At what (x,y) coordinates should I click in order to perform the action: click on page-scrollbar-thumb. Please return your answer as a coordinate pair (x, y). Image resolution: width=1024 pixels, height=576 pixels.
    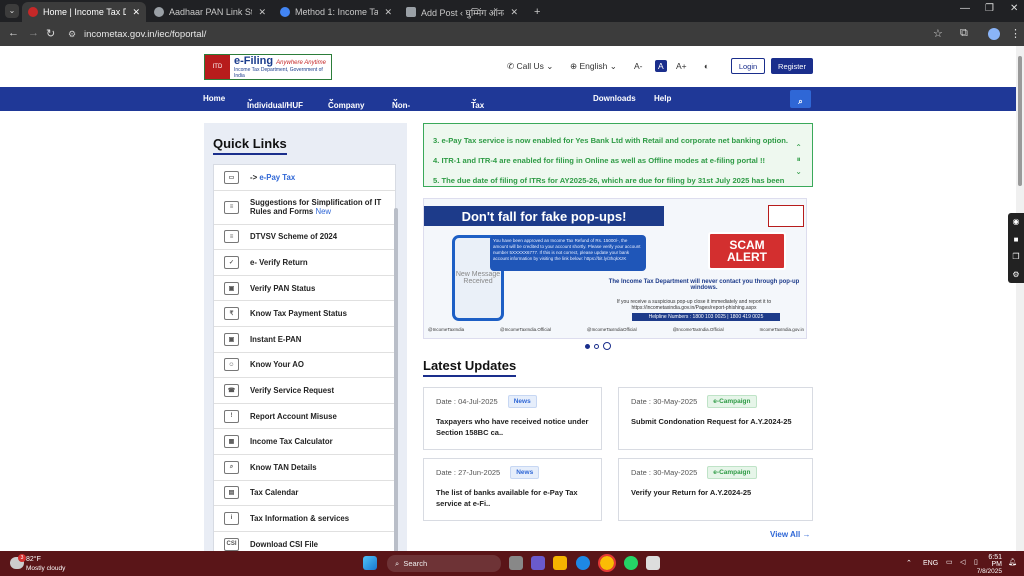
    Looking at the image, I should click on (1020, 121).